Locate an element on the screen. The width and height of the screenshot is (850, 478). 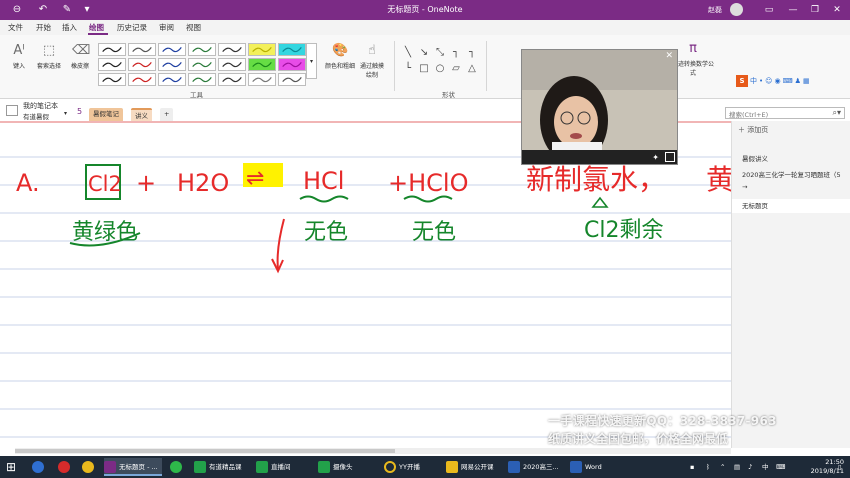
eraser-button: ⌫ 橡皮擦 is located at coordinates (80, 56).